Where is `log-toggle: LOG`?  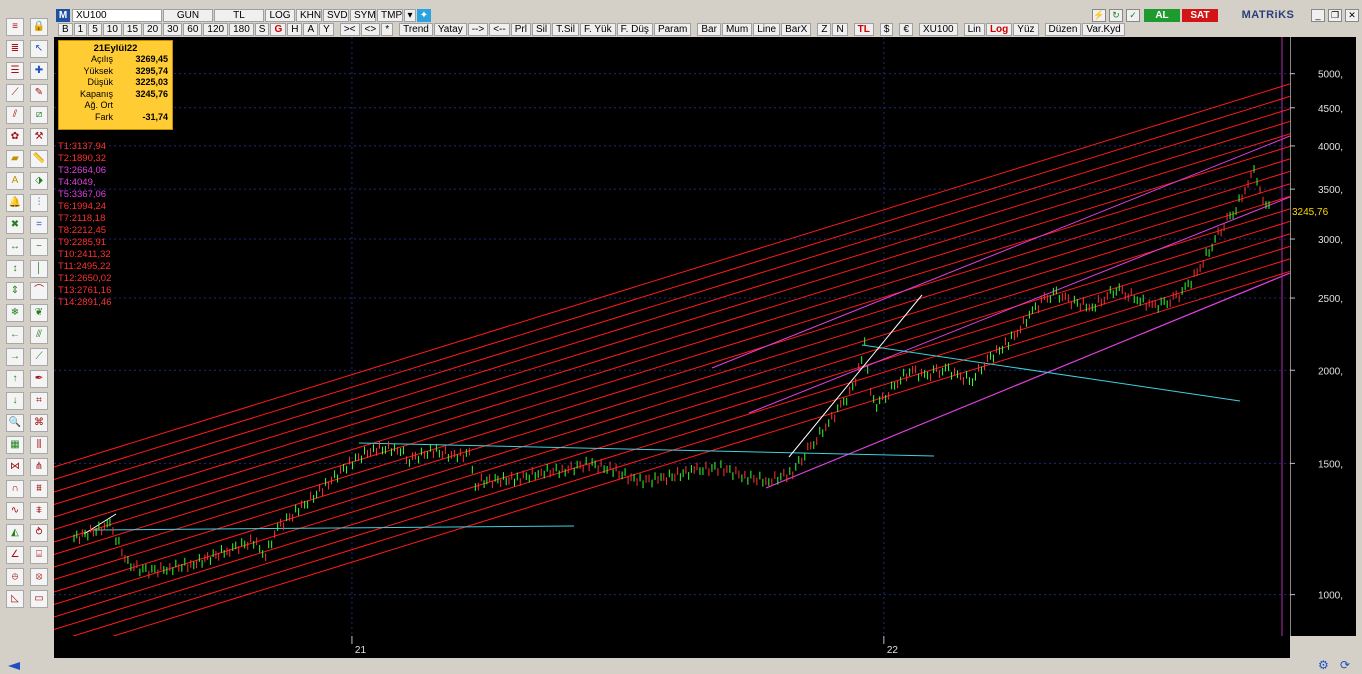
log-toggle: LOG is located at coordinates (280, 15).